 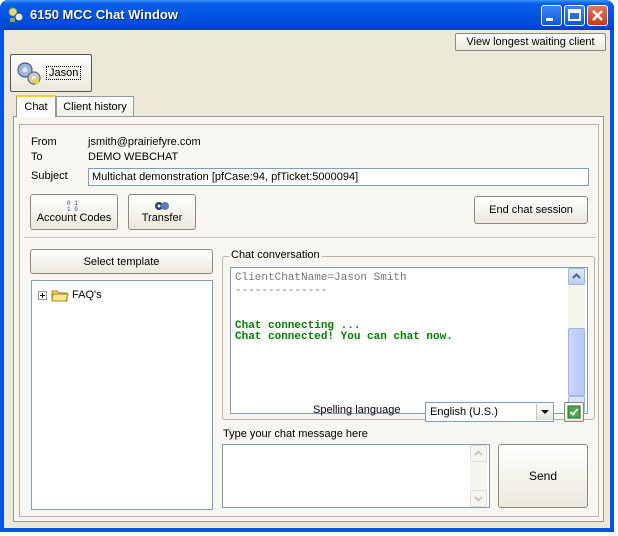 I want to click on tab-client-history-label: Client history, so click(x=95, y=106).